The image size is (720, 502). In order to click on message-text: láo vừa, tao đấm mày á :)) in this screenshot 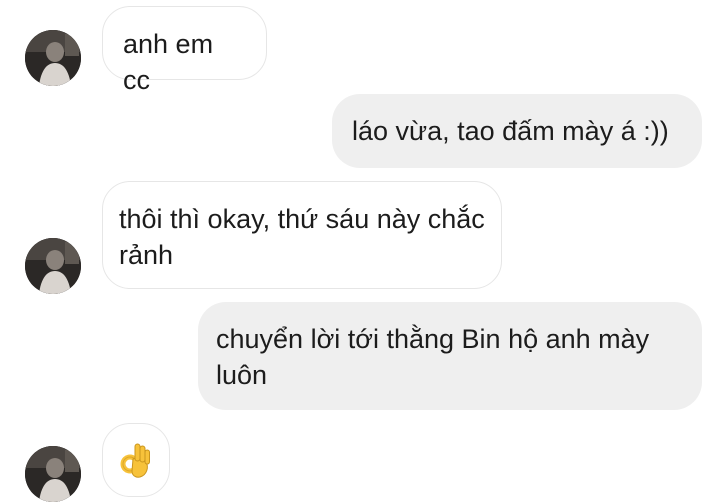, I will do `click(510, 131)`.